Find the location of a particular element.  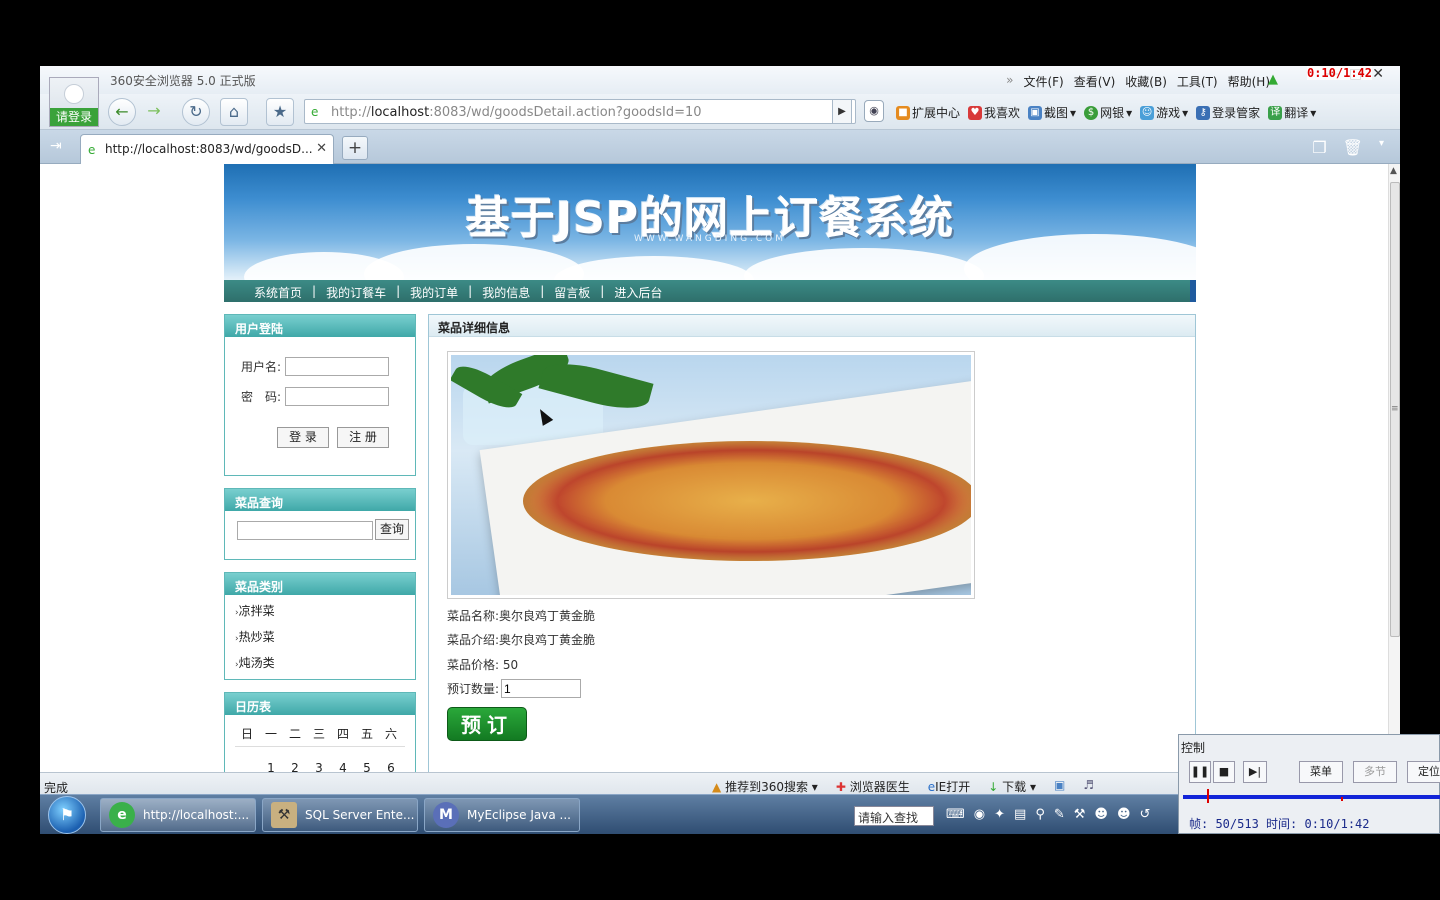

close-icon: ✕ is located at coordinates (1378, 74).